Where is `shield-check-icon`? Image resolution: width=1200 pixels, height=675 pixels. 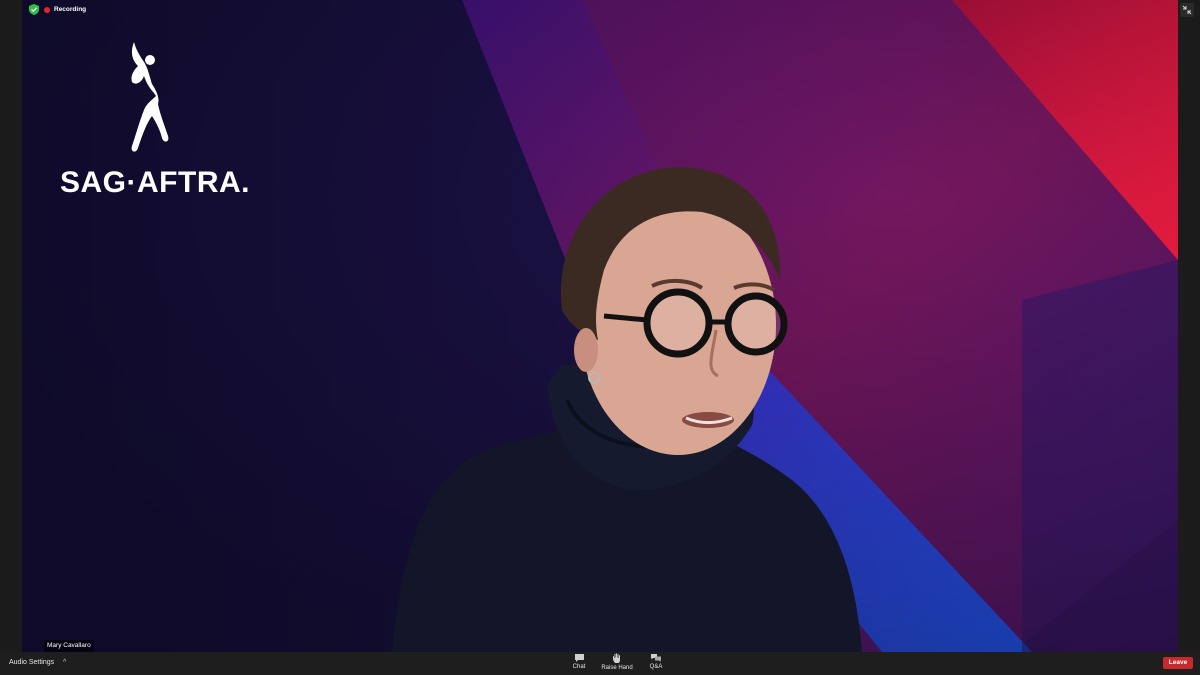 shield-check-icon is located at coordinates (34, 9).